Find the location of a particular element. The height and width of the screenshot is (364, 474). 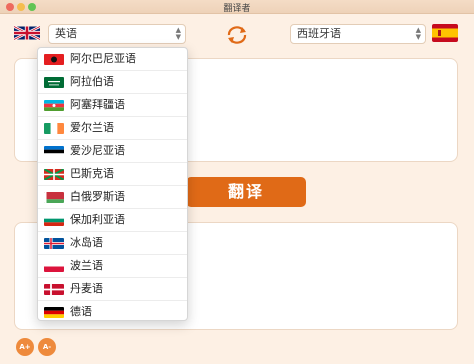

decrease-font-button: A- is located at coordinates (47, 347).